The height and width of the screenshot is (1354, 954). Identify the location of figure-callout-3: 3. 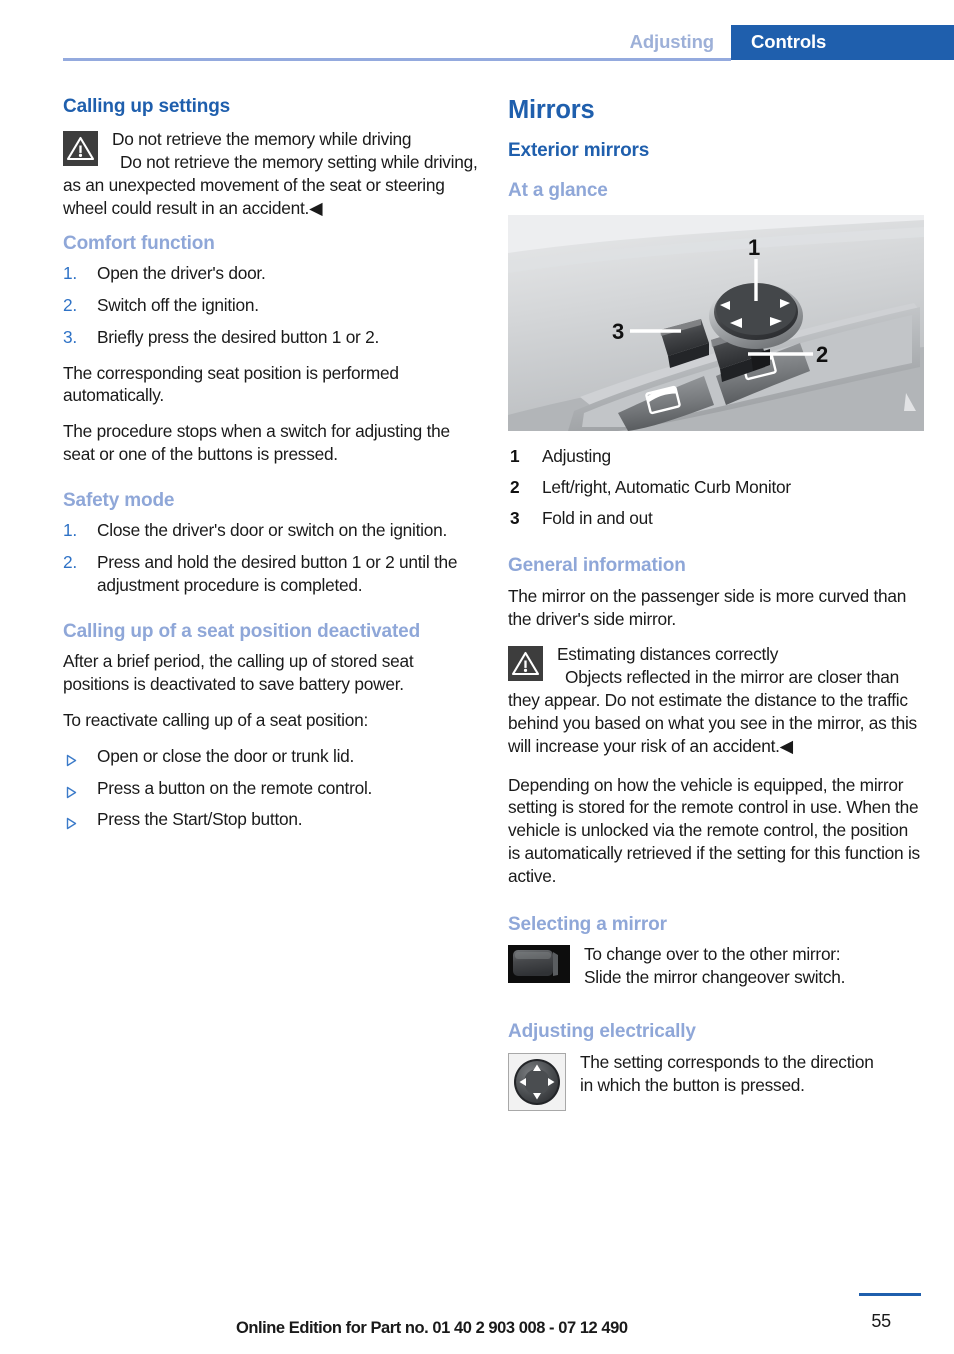
(618, 331).